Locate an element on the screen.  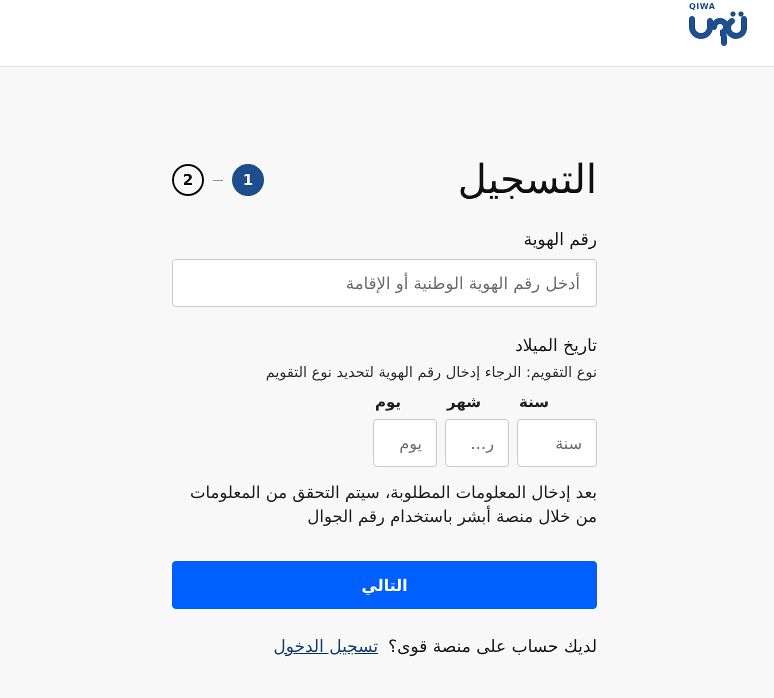
date-label: سنة is located at coordinates (534, 402).